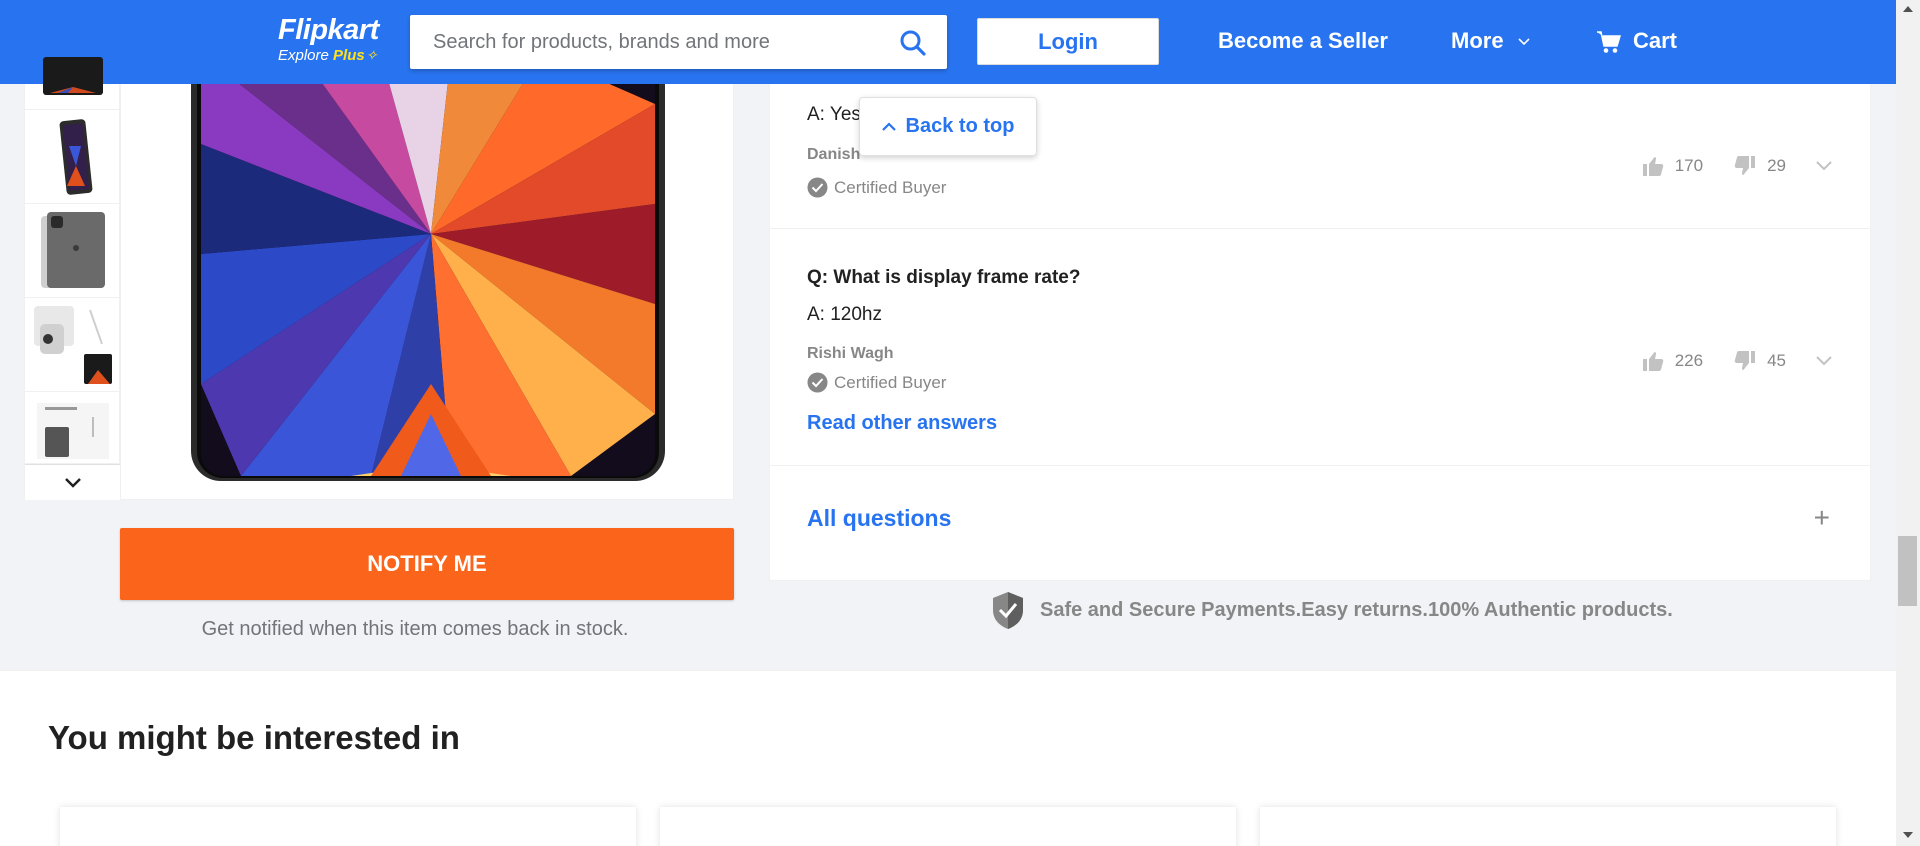 This screenshot has width=1920, height=846. I want to click on cart-link: Cart, so click(1655, 41).